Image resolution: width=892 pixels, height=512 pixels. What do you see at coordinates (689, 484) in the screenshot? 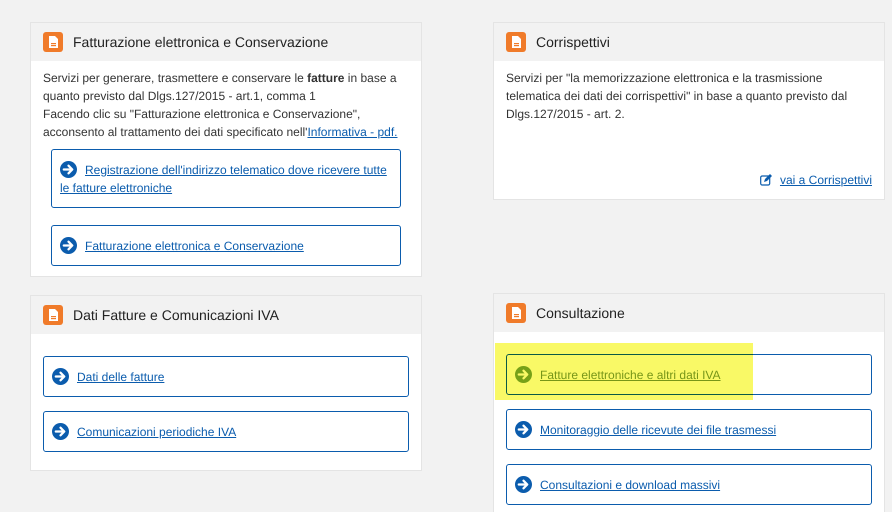
I see `service-link: Consultazioni e download massivi` at bounding box center [689, 484].